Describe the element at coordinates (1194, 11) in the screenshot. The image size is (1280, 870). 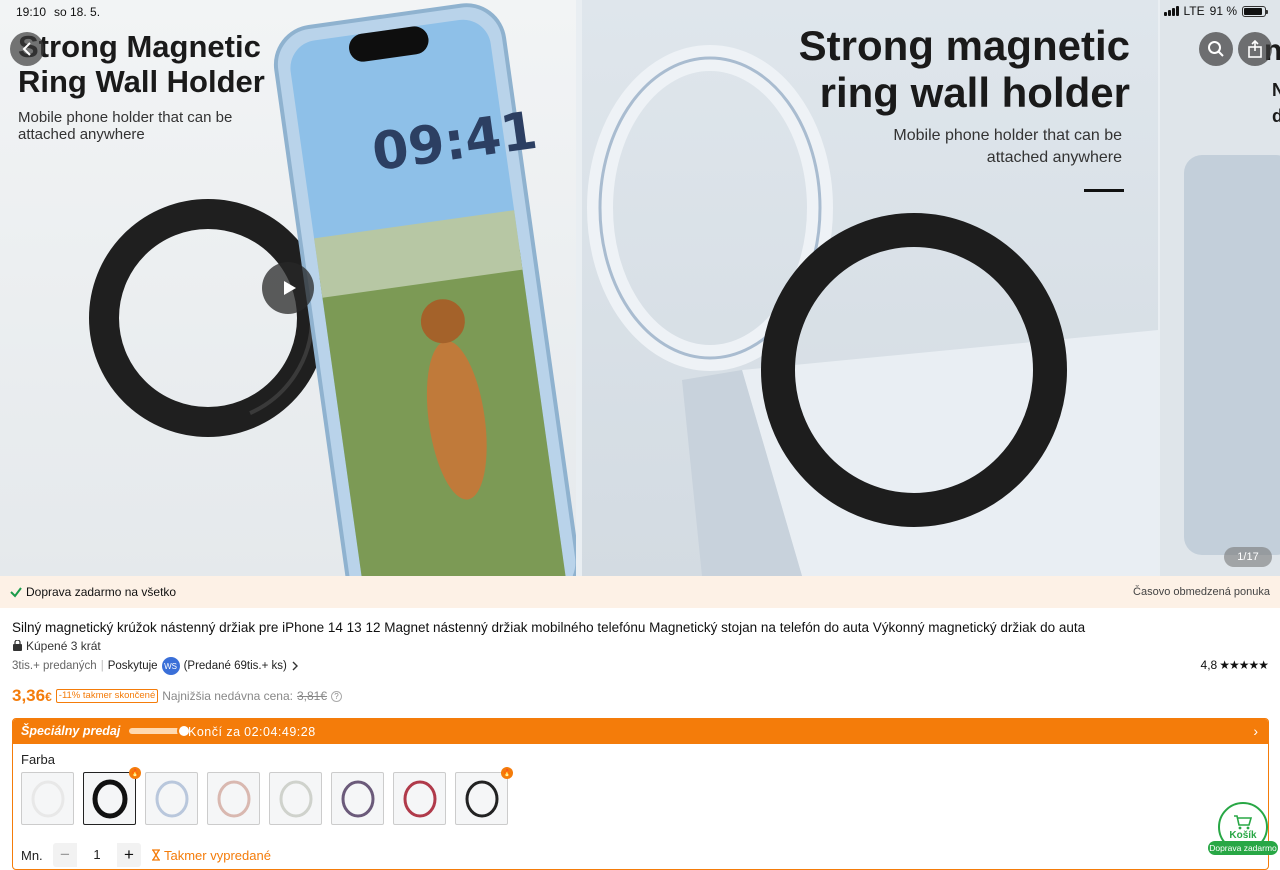
I see `network-label: LTE` at that location.